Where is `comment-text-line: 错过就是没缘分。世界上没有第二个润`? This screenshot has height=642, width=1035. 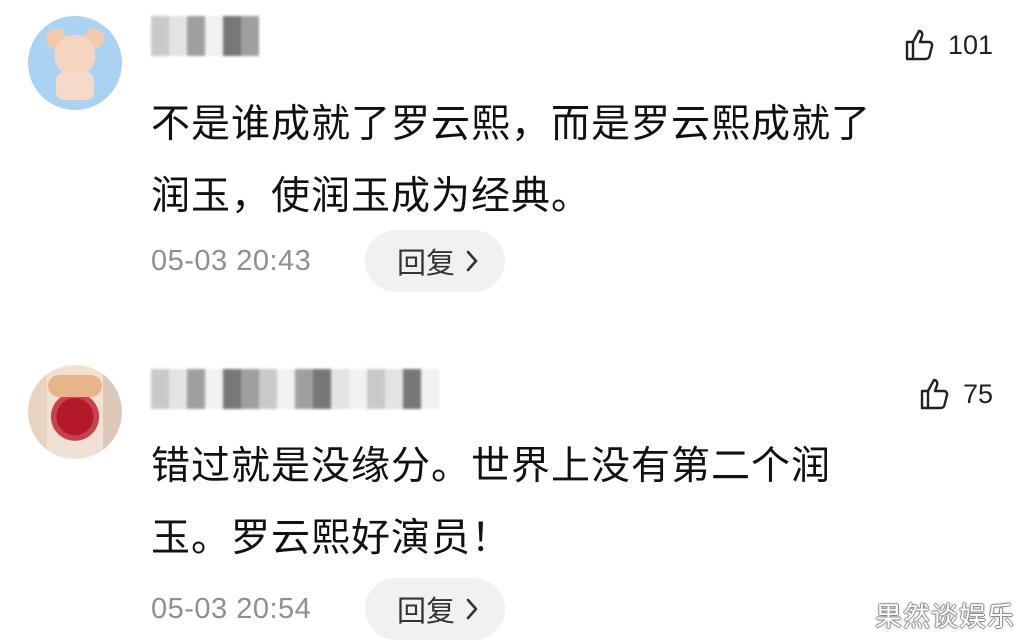 comment-text-line: 错过就是没缘分。世界上没有第二个润 is located at coordinates (491, 466).